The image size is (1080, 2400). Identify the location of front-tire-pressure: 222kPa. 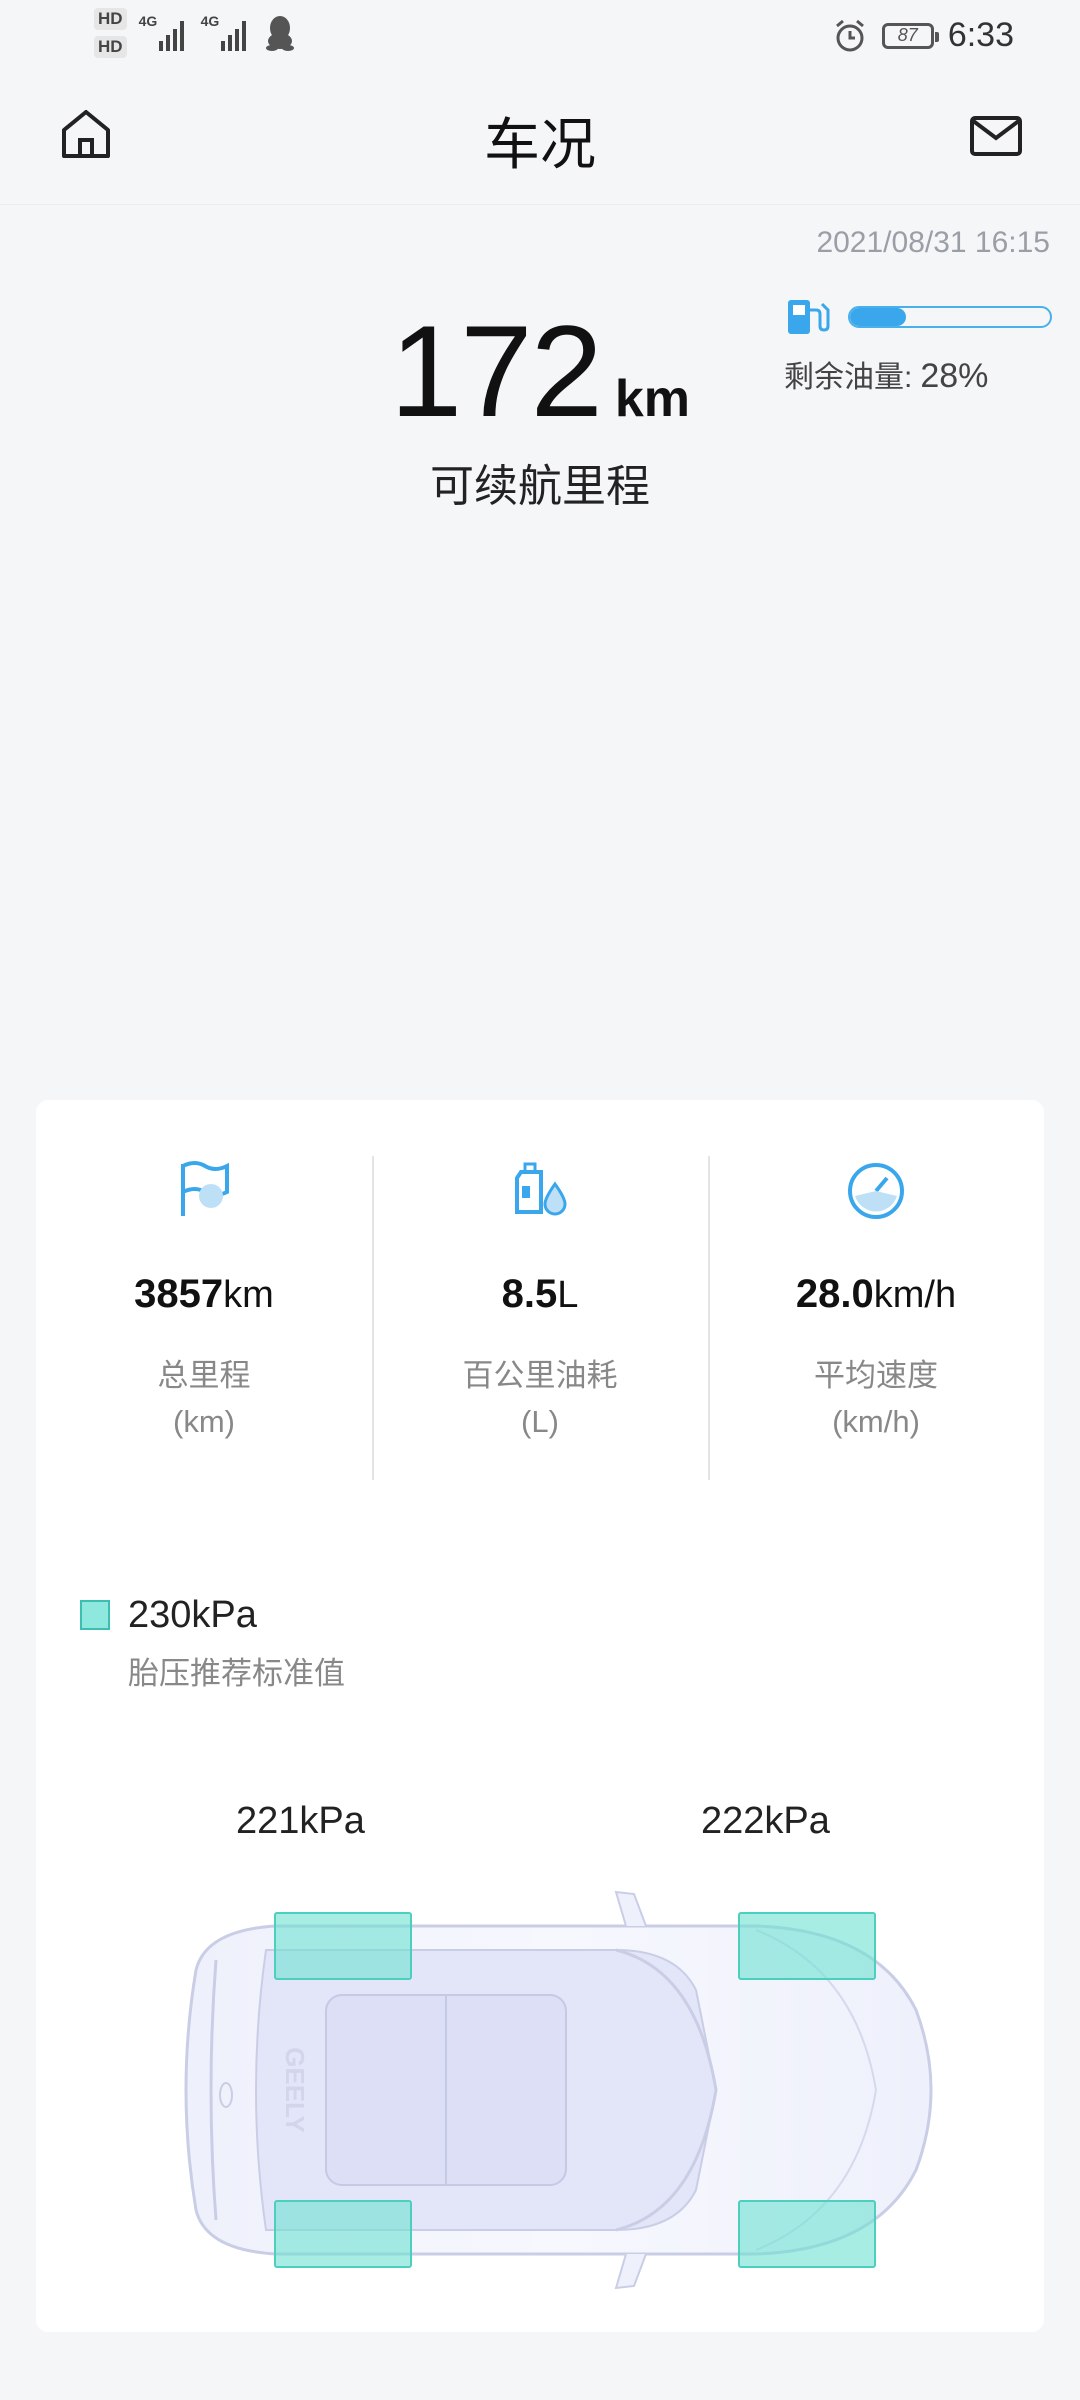
(765, 1821).